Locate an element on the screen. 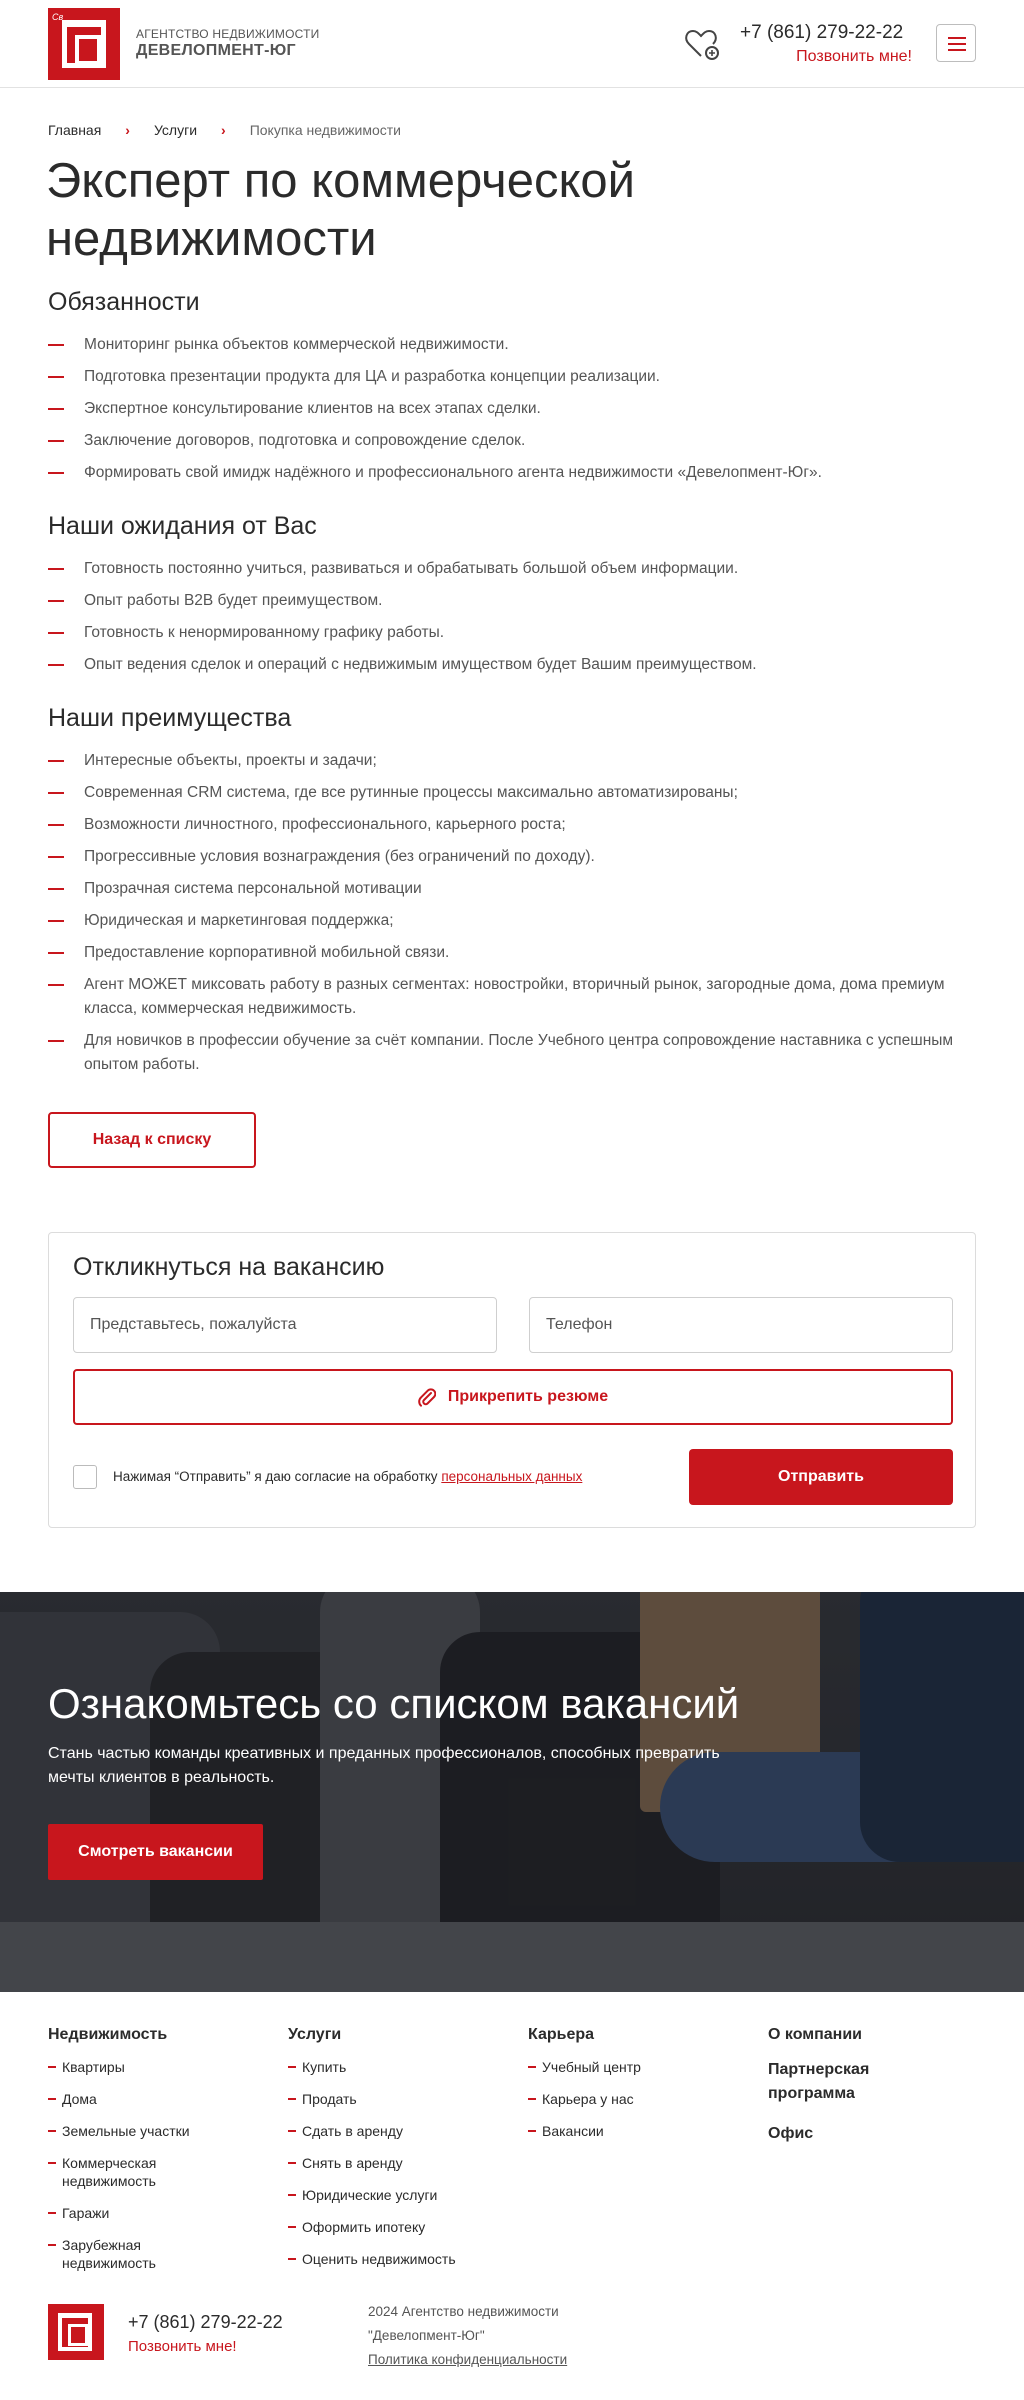 This screenshot has height=2400, width=1024. footer-link-partner-program: Партнерская программа is located at coordinates (843, 2082).